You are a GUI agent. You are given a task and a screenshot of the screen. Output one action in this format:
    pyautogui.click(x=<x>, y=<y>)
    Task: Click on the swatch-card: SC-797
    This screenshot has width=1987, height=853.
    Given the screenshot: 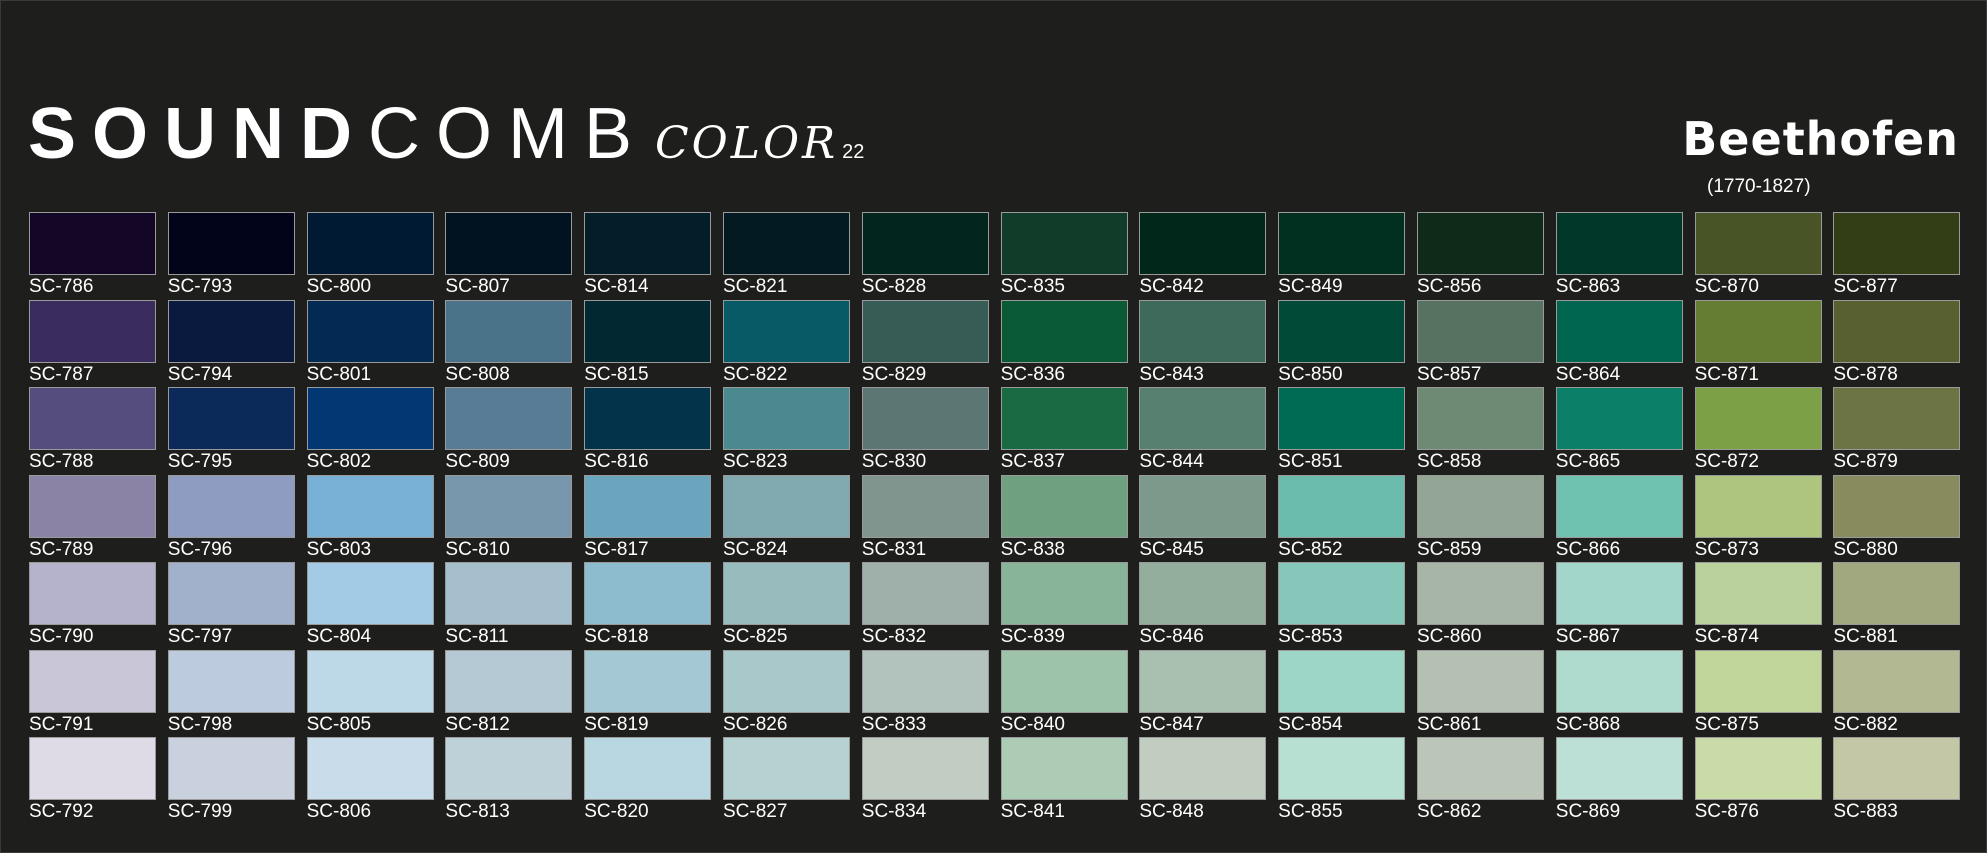 What is the action you would take?
    pyautogui.click(x=231, y=606)
    